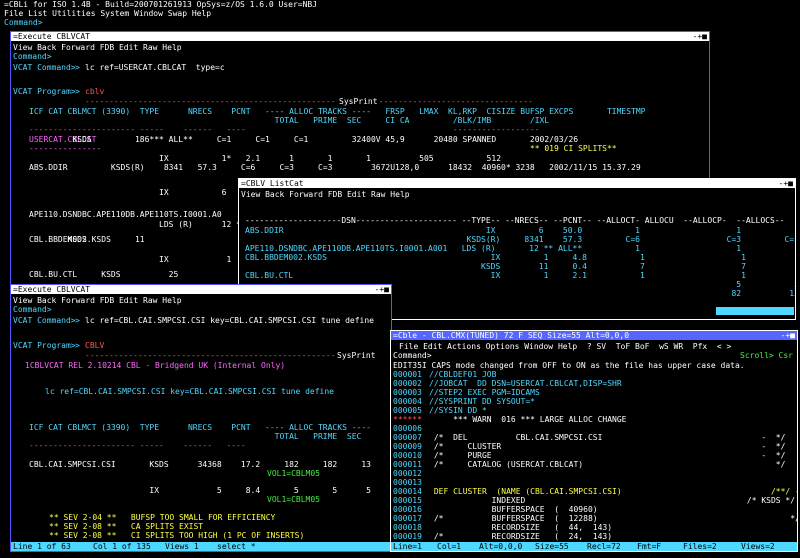 The image size is (800, 558). I want to click on status-size: Size=55, so click(552, 546).